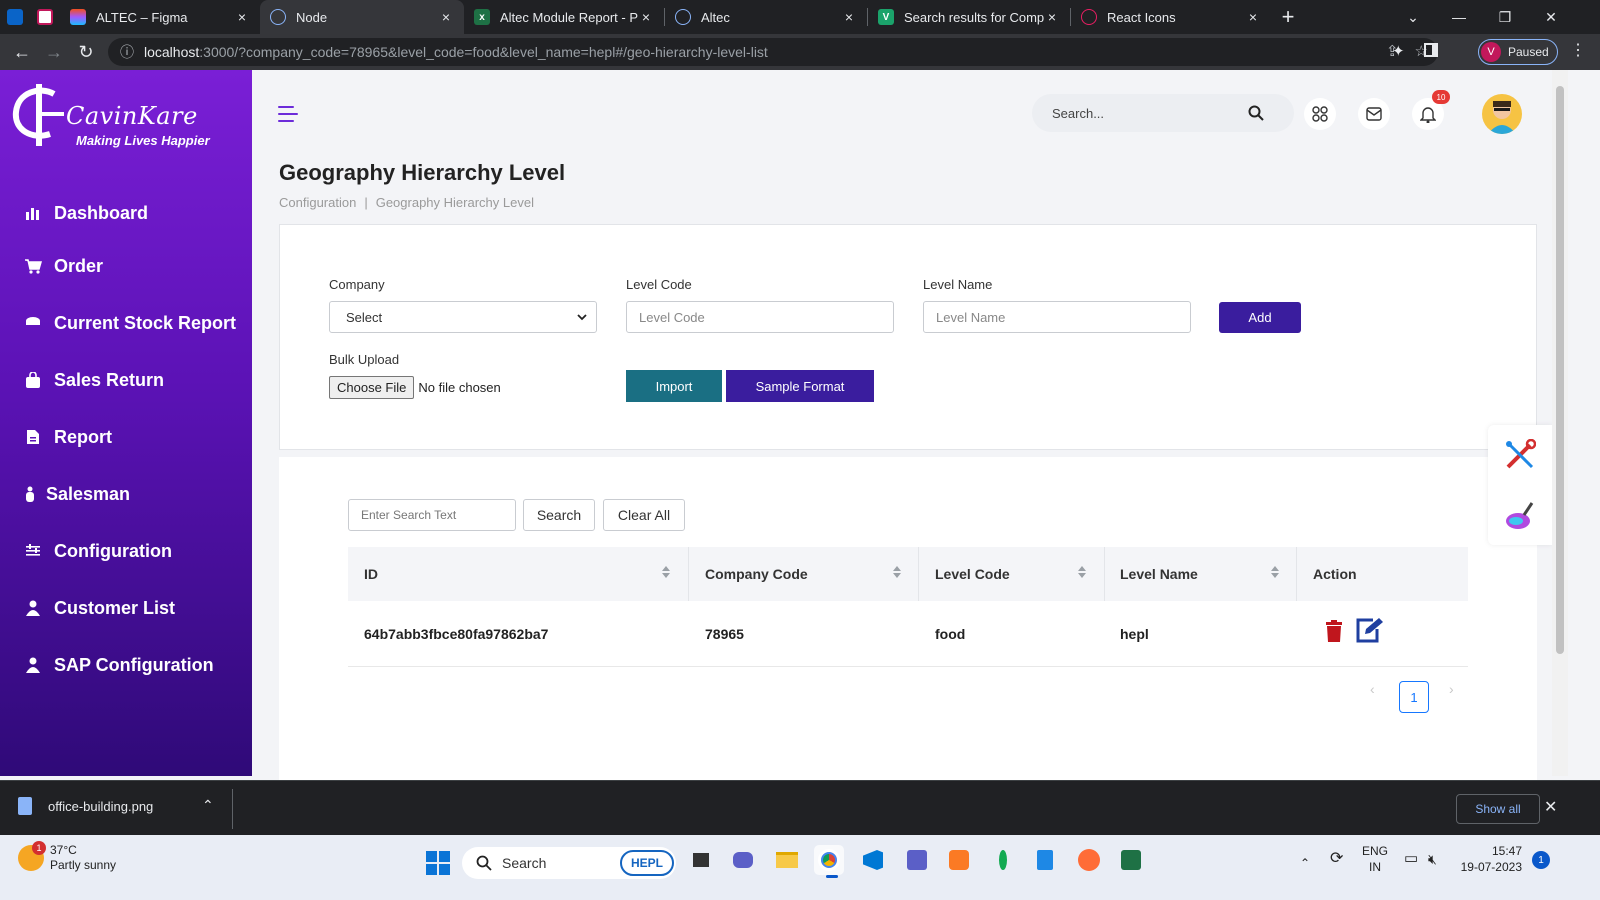 The width and height of the screenshot is (1600, 900). I want to click on teams-icon, so click(917, 860).